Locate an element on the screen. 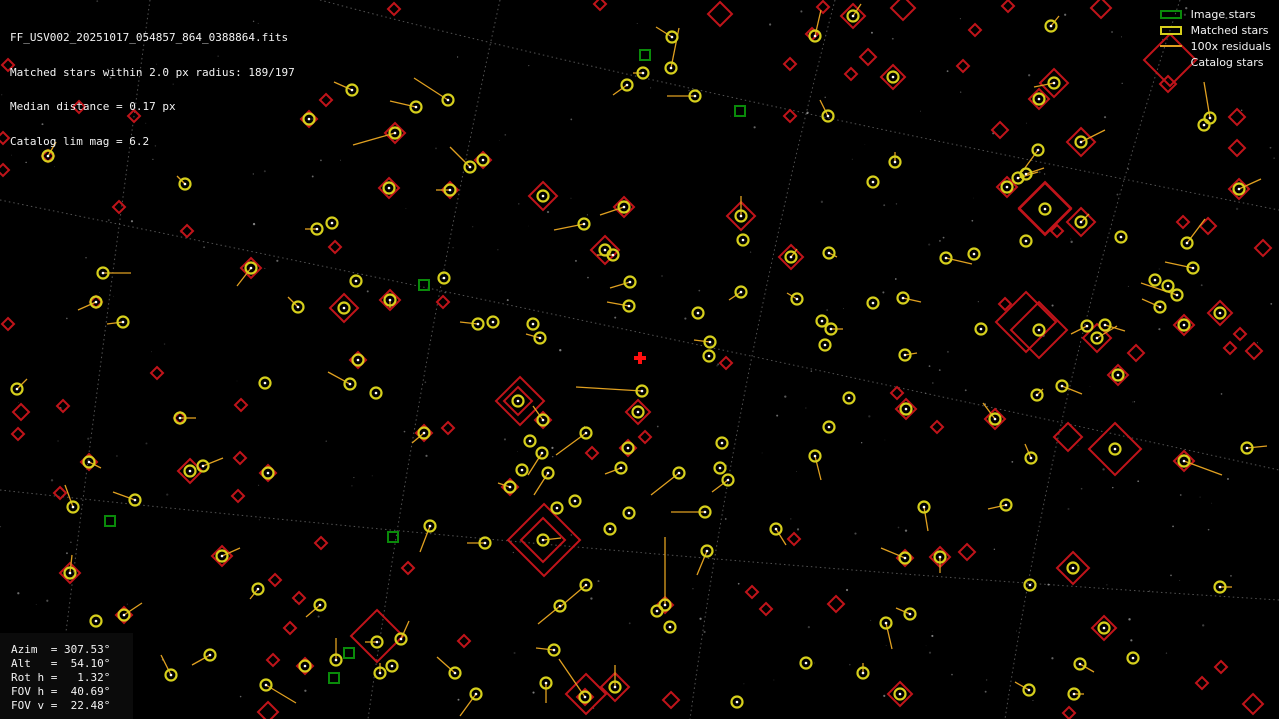 This screenshot has height=719, width=1279. legend-label: Matched stars is located at coordinates (1229, 30).